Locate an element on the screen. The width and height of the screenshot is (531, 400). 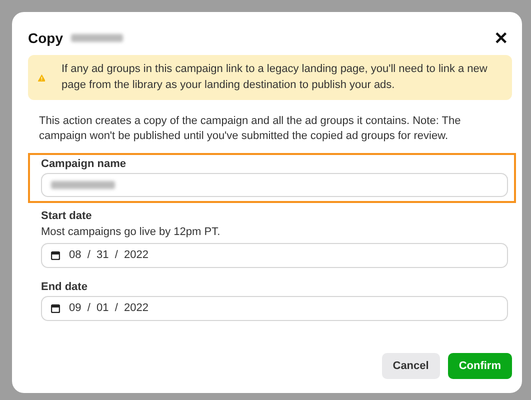
hint-text: Most campaigns go live by 12pm PT. is located at coordinates (131, 232).